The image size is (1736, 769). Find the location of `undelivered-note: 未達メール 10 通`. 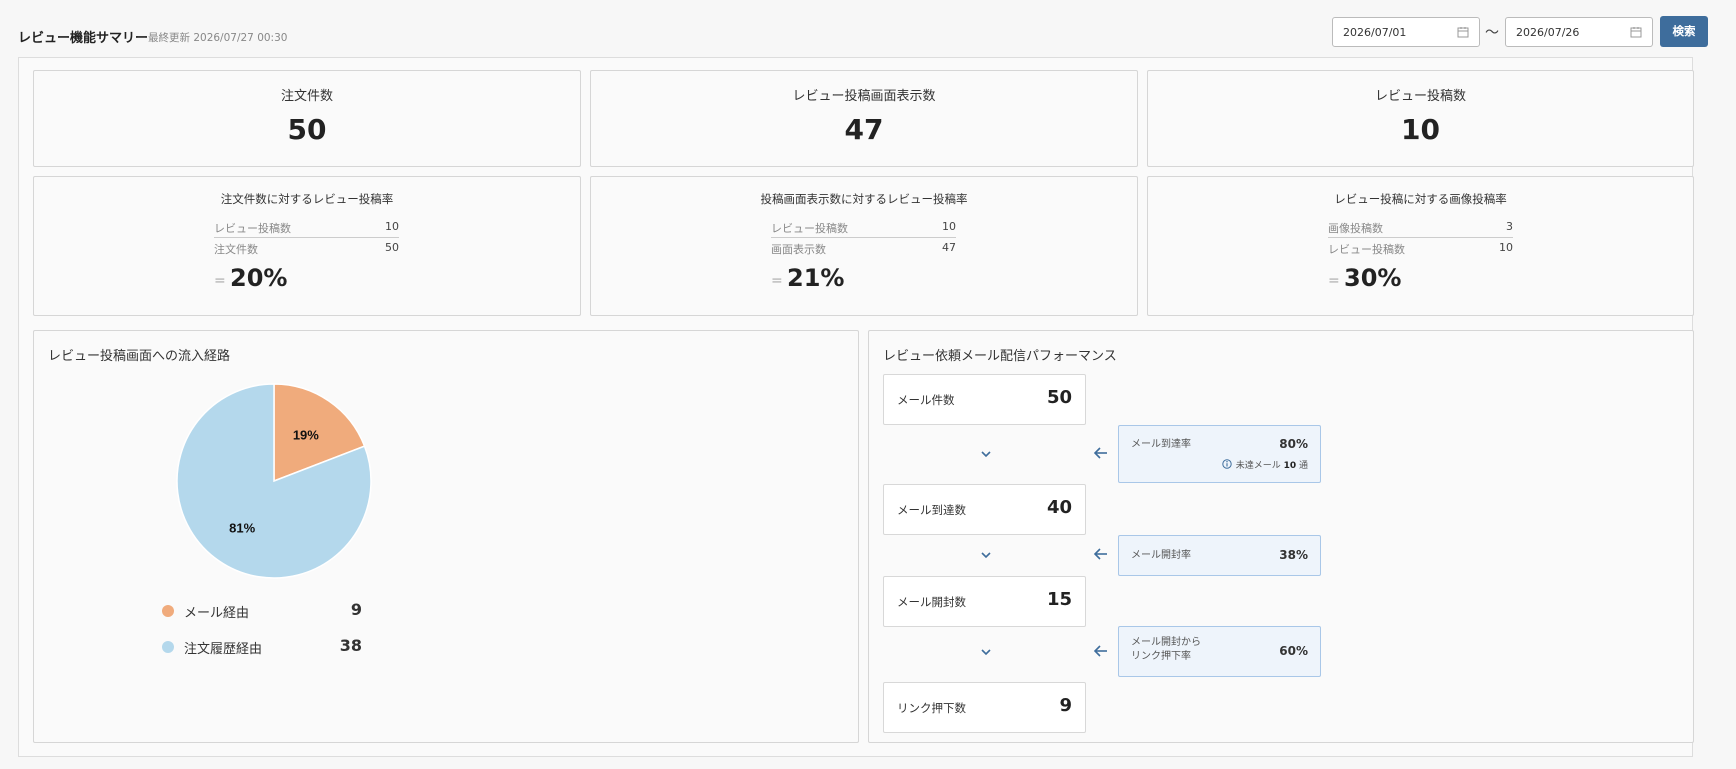

undelivered-note: 未達メール 10 通 is located at coordinates (1264, 464).